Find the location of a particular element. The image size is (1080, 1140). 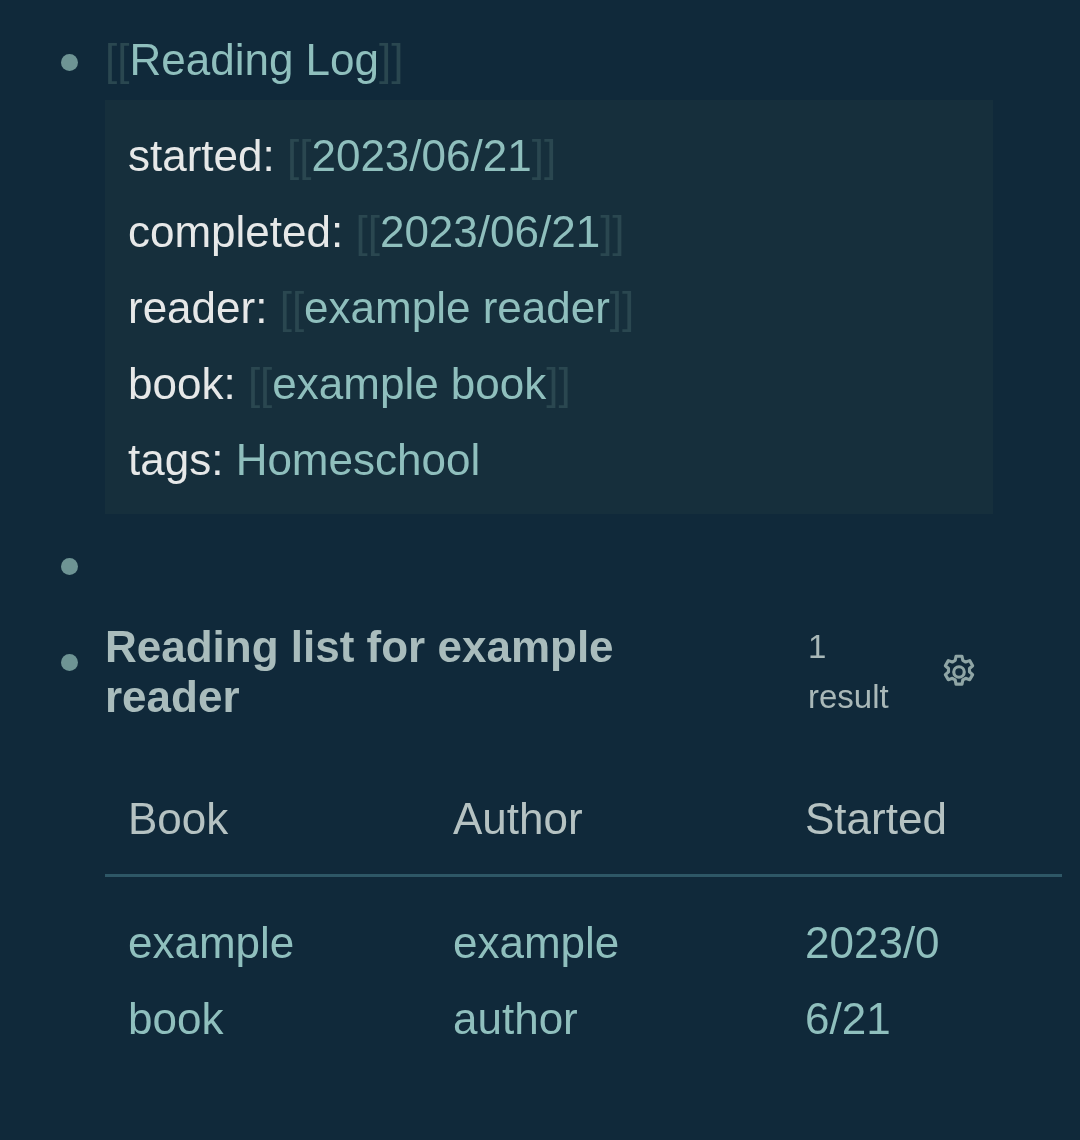

page-link: [[example book]] is located at coordinates (409, 383).